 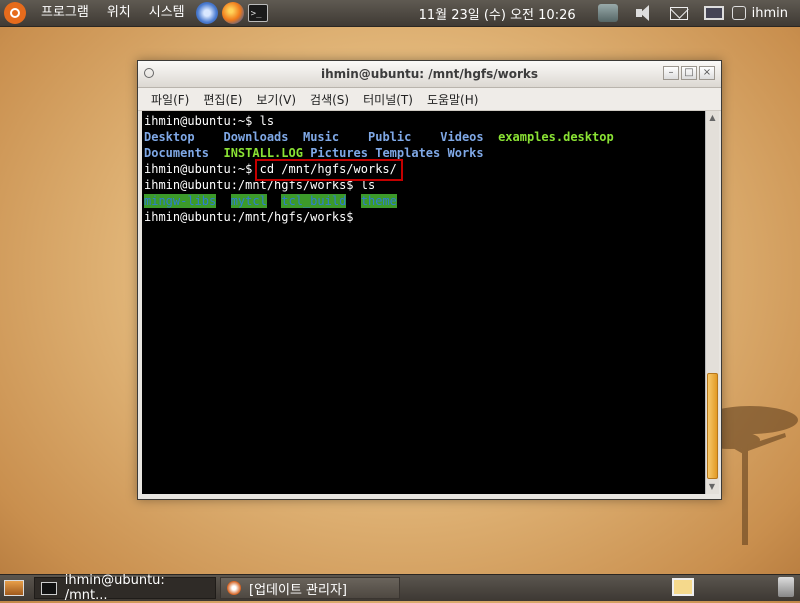 I want to click on browser-icon, so click(x=206, y=13).